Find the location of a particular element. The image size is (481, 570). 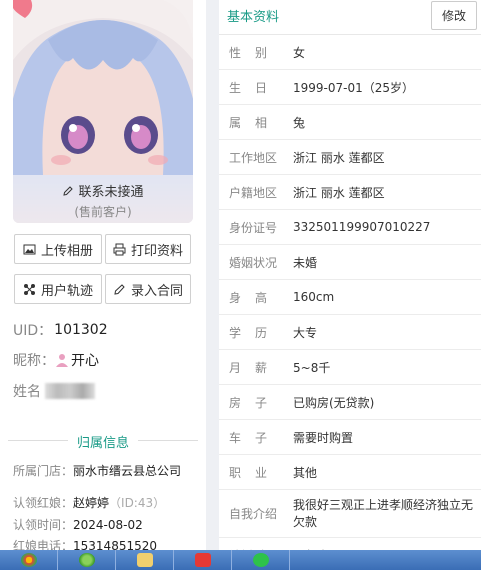

avatar-card: 联系未接通 (售前客户) is located at coordinates (103, 111).